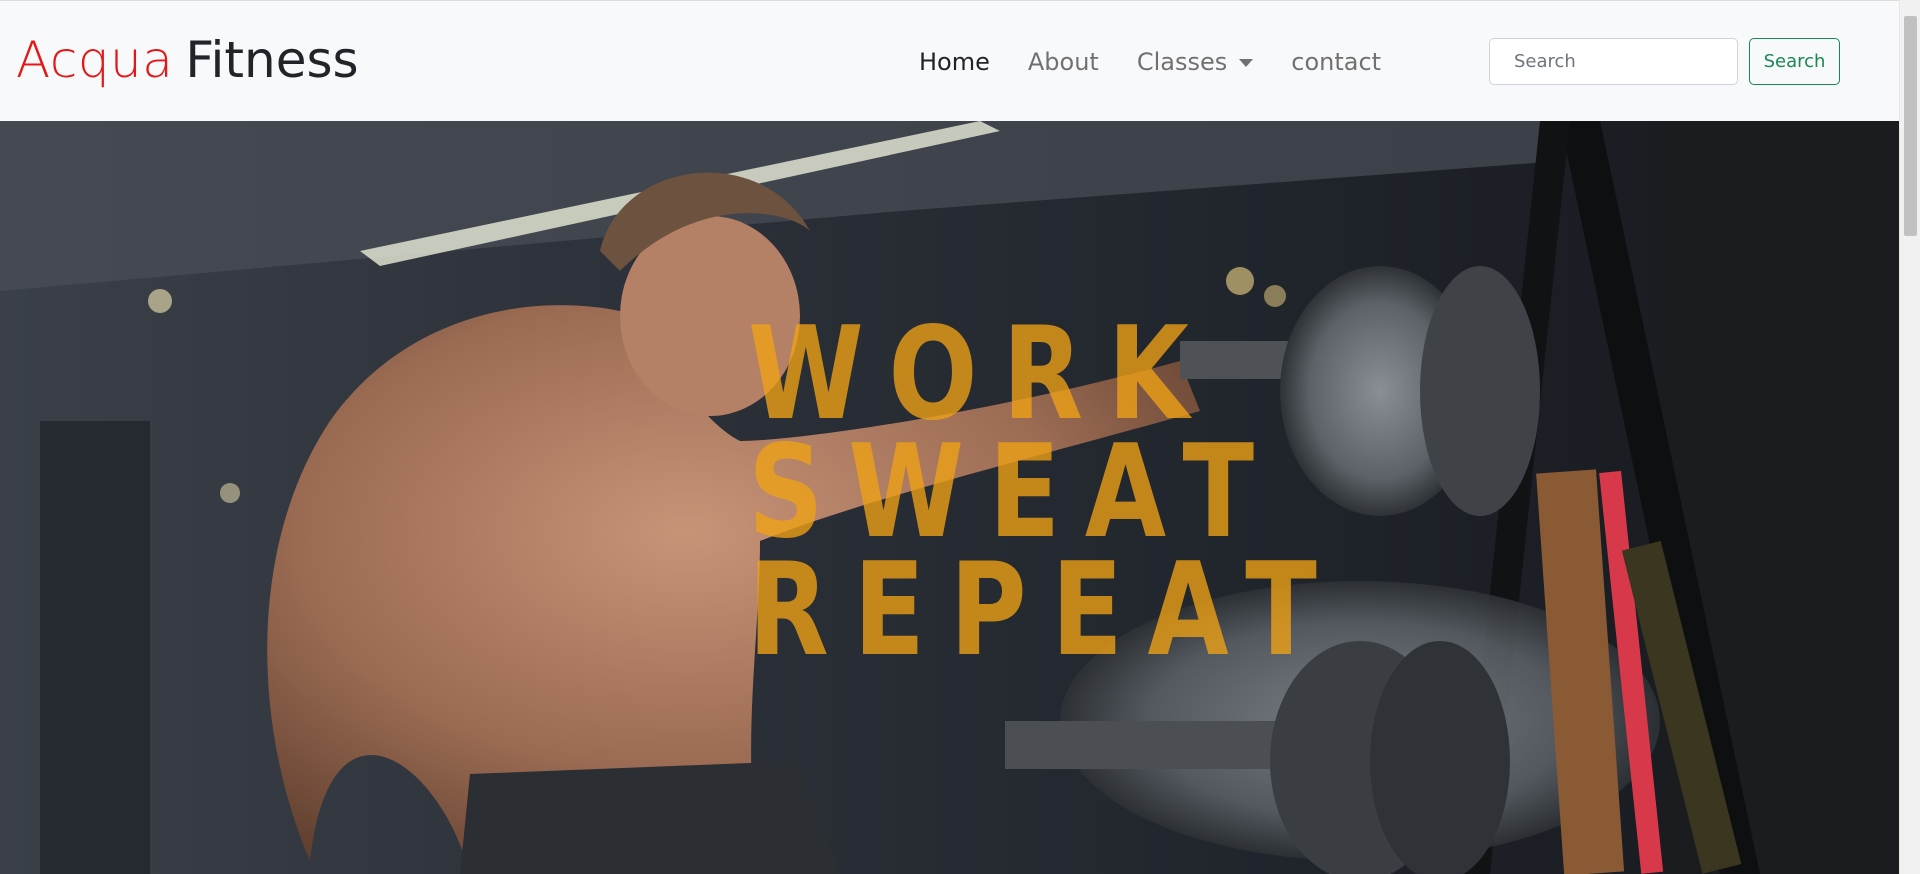  I want to click on nav-home-link: Home, so click(954, 62).